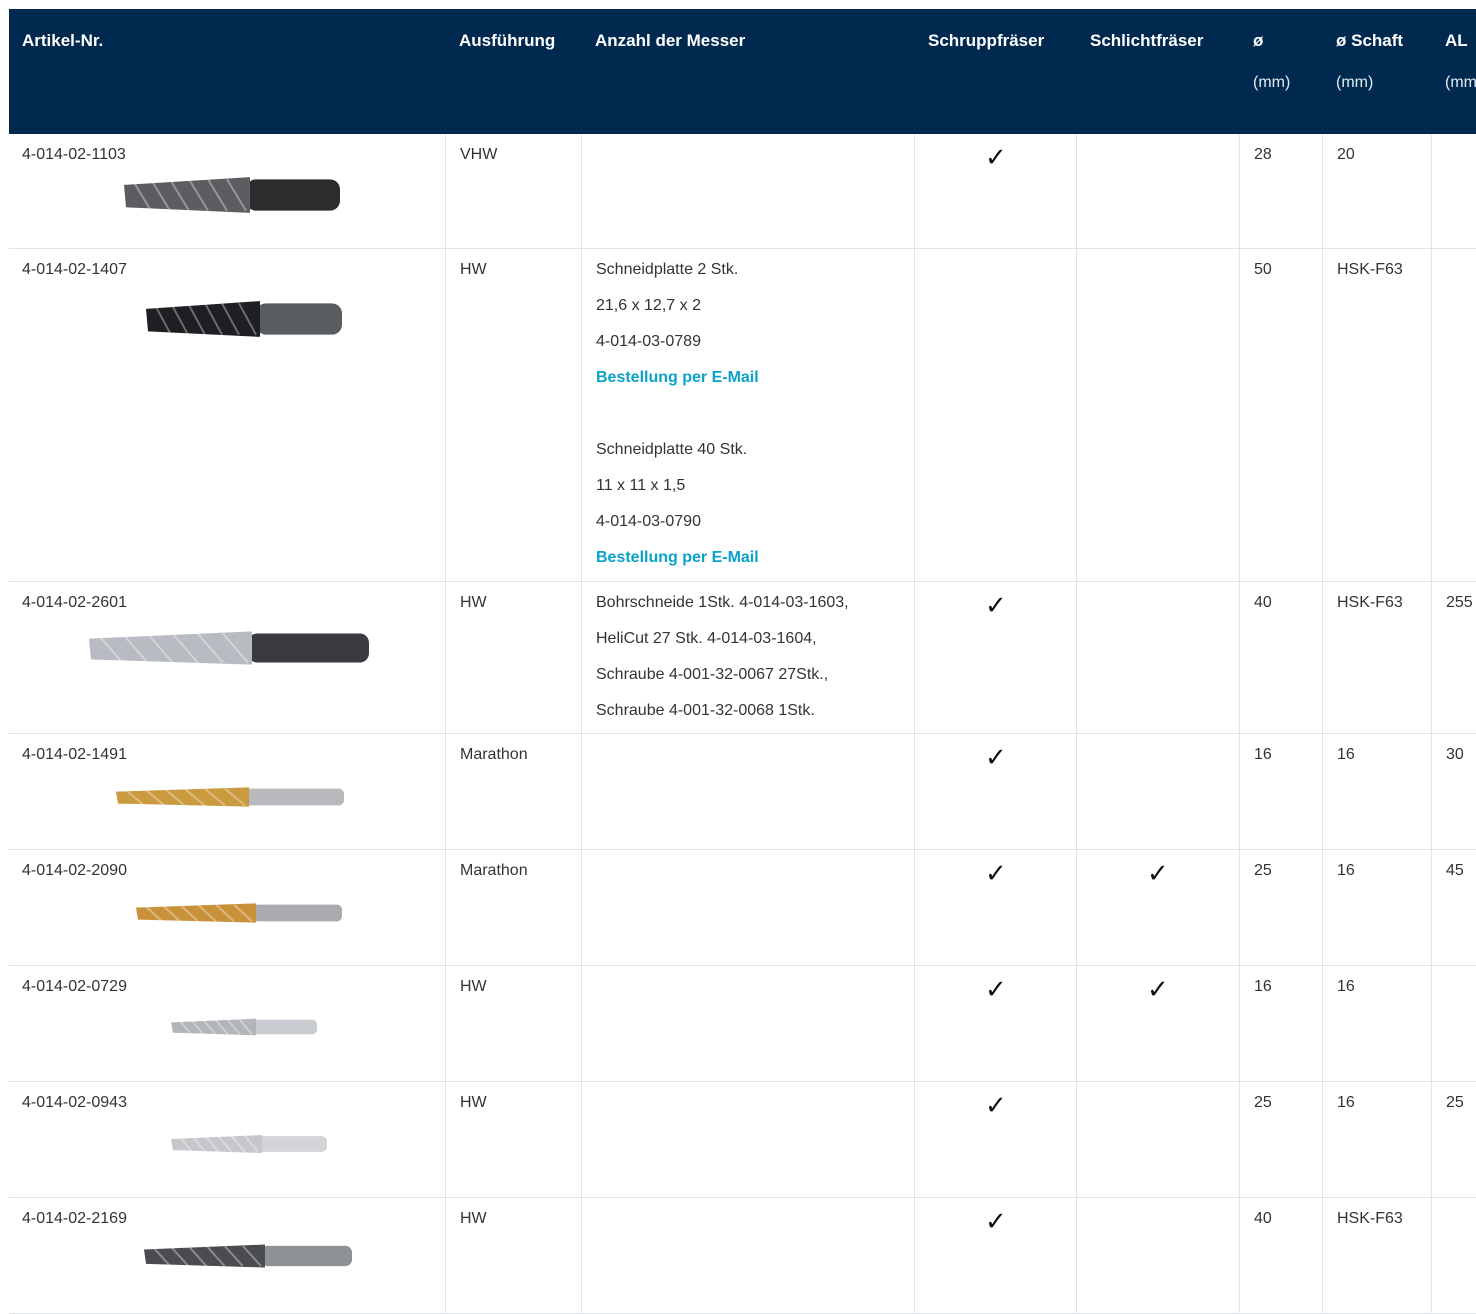 This screenshot has width=1476, height=1314. Describe the element at coordinates (670, 30) in the screenshot. I see `header-messer: Anzahl der Messer` at that location.